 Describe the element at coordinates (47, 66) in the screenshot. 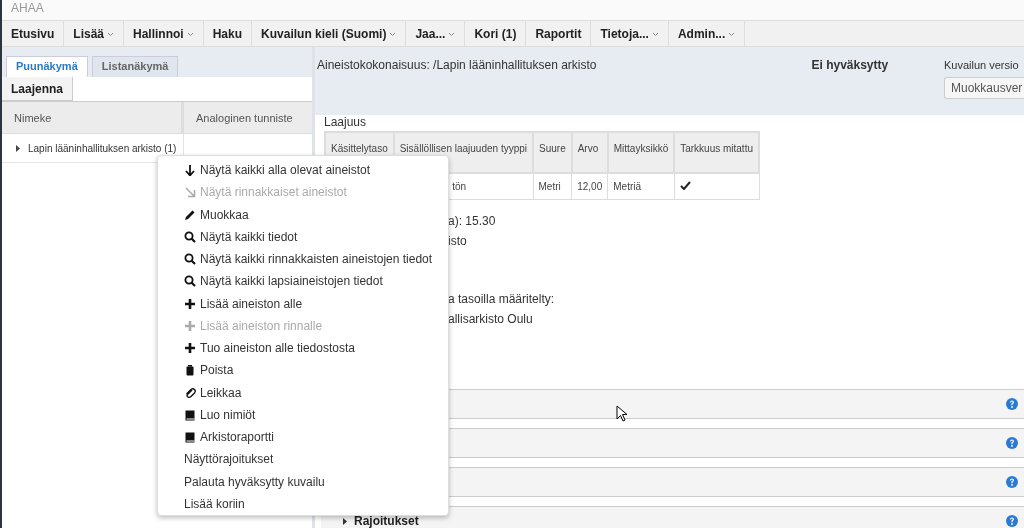

I see `view-tab: Puunäkymä` at that location.